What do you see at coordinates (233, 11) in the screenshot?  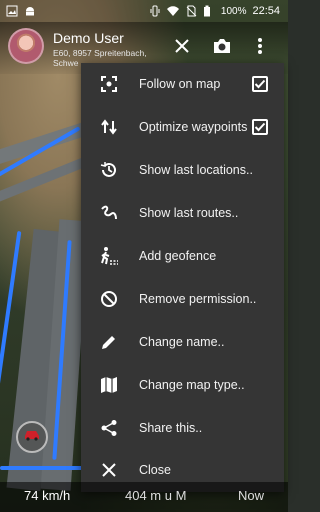 I see `battery-percent: 100%` at bounding box center [233, 11].